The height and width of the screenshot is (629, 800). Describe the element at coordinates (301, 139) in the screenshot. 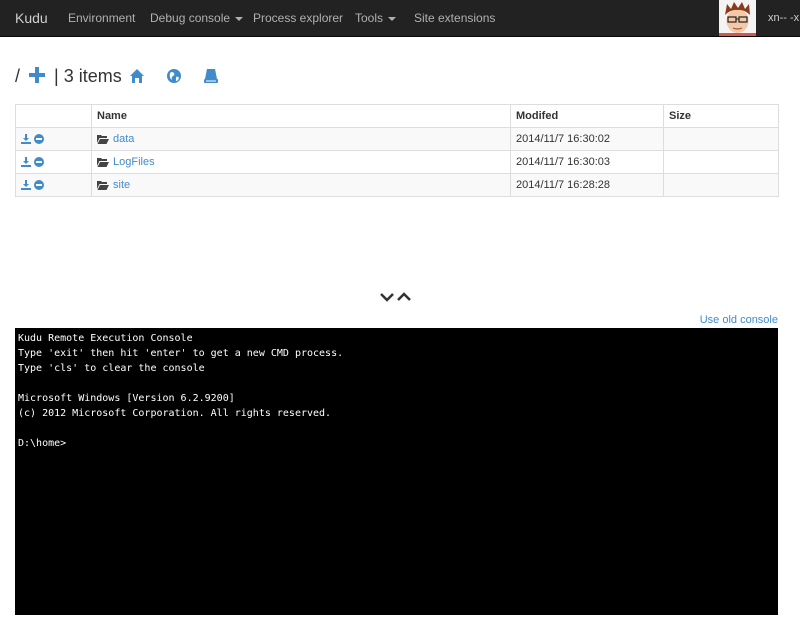

I see `row-name-cell: data` at that location.